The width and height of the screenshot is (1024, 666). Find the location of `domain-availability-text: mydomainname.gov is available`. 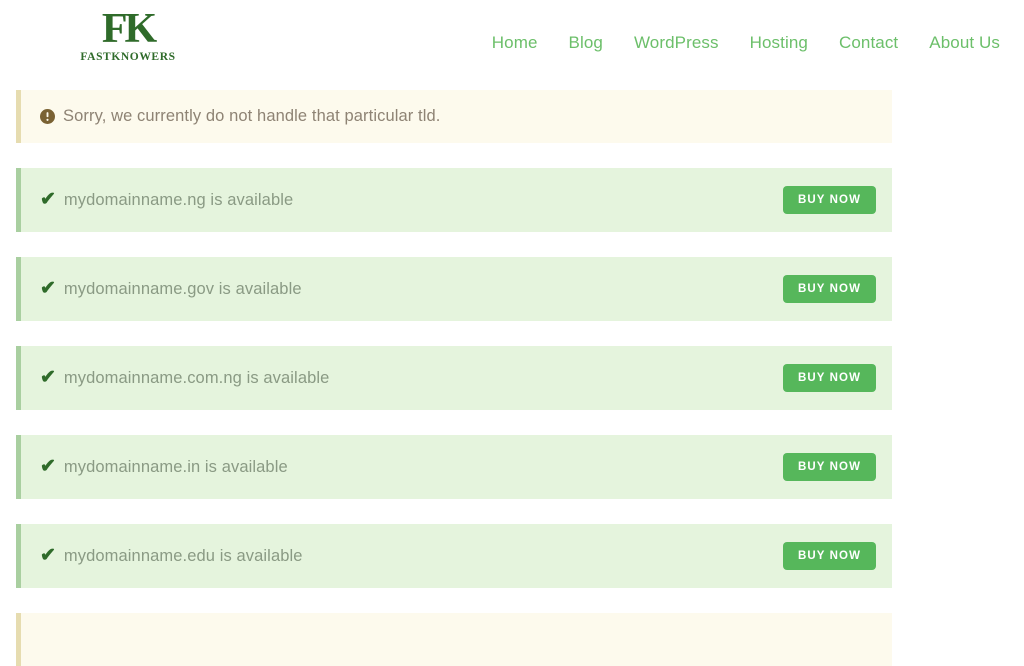

domain-availability-text: mydomainname.gov is available is located at coordinates (182, 288).